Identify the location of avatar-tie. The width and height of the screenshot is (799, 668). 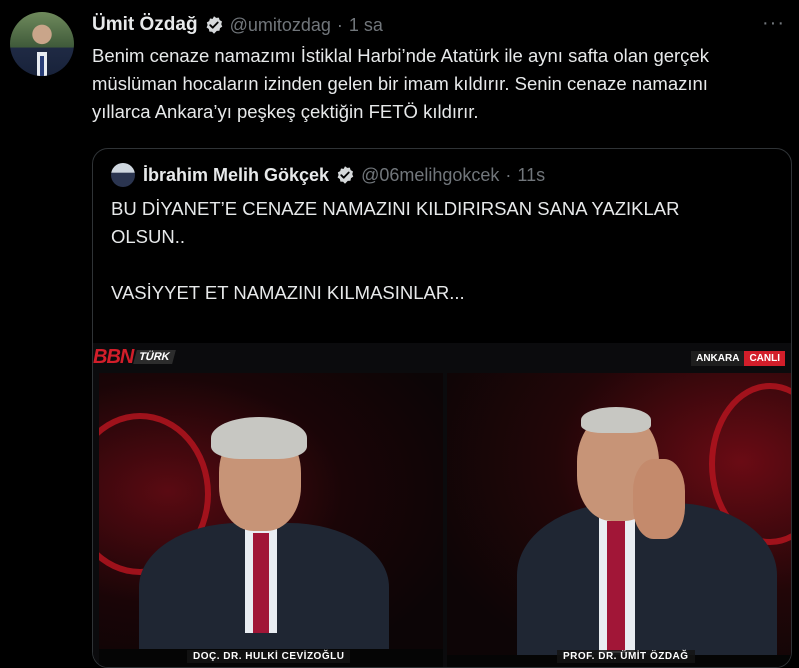
(42, 66).